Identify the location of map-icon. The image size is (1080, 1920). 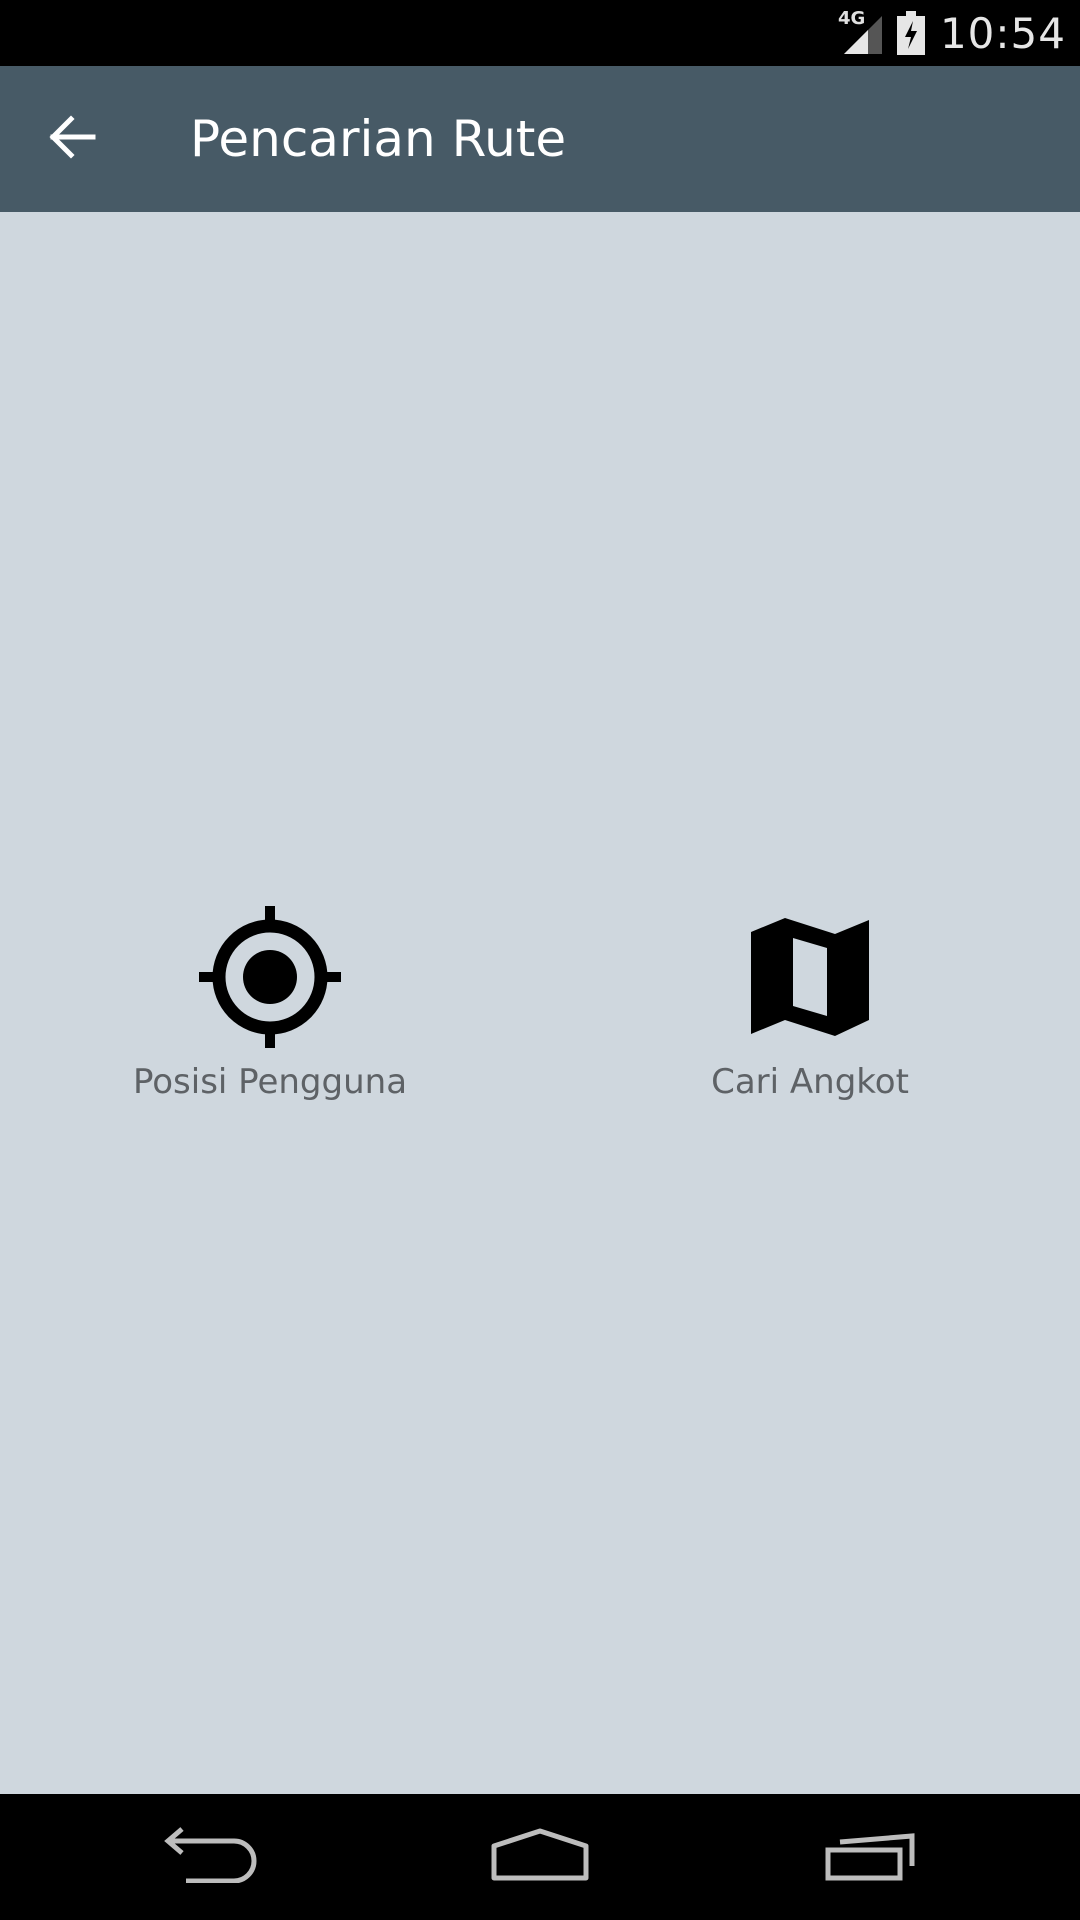
(810, 977).